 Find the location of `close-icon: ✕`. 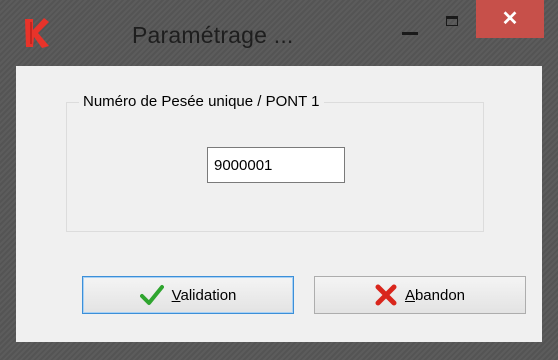

close-icon: ✕ is located at coordinates (510, 19).